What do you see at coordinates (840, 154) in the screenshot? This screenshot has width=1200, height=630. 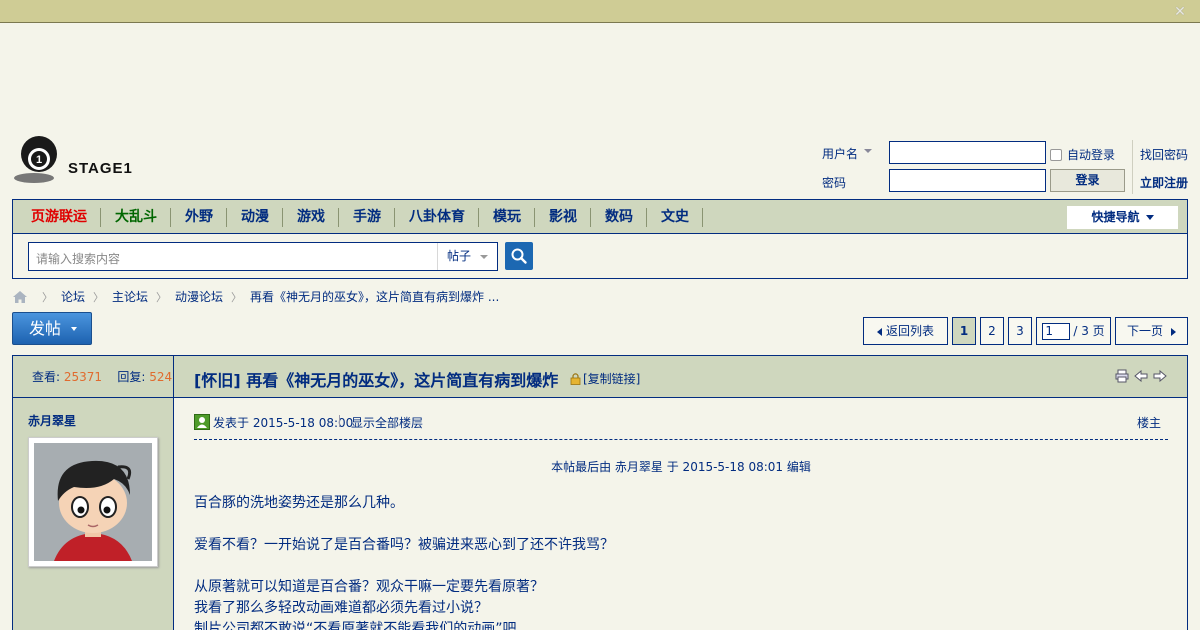 I see `username-label: 用户名` at bounding box center [840, 154].